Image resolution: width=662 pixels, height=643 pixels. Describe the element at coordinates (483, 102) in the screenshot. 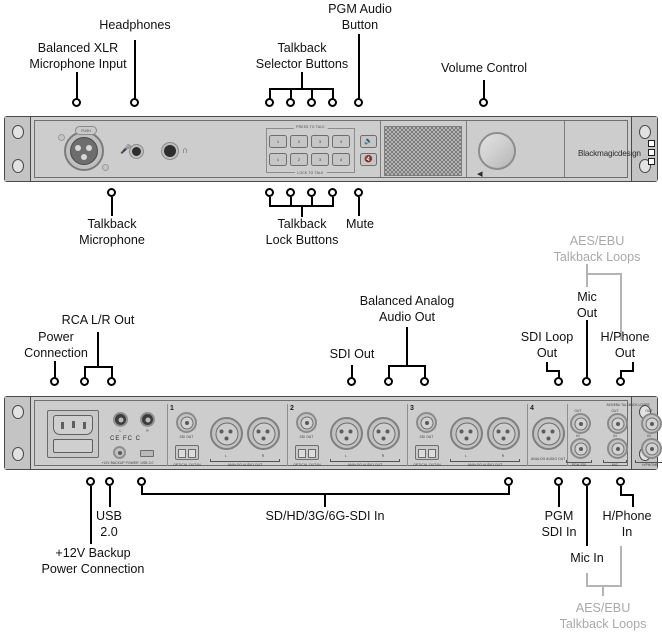

I see `callout-dot-volume-control` at that location.